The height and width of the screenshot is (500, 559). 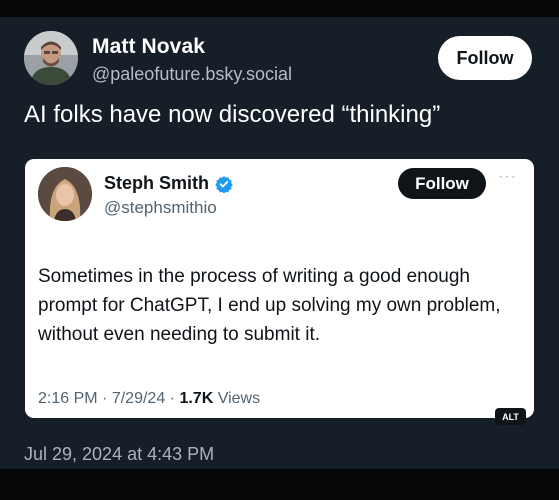 I want to click on quoted-author-avatar, so click(x=65, y=194).